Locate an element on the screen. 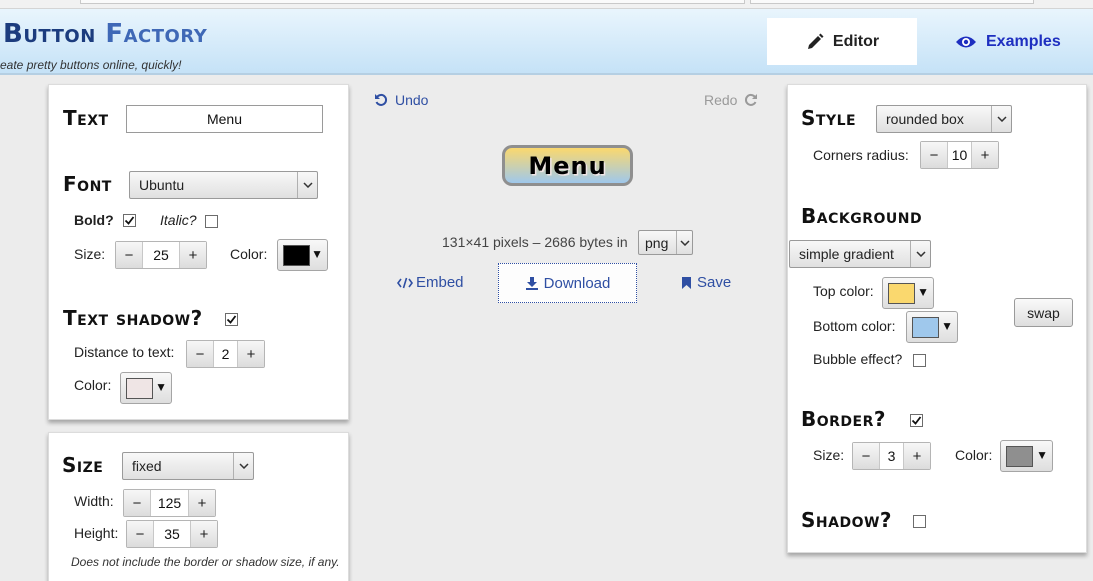  width-label: Width: is located at coordinates (94, 501).